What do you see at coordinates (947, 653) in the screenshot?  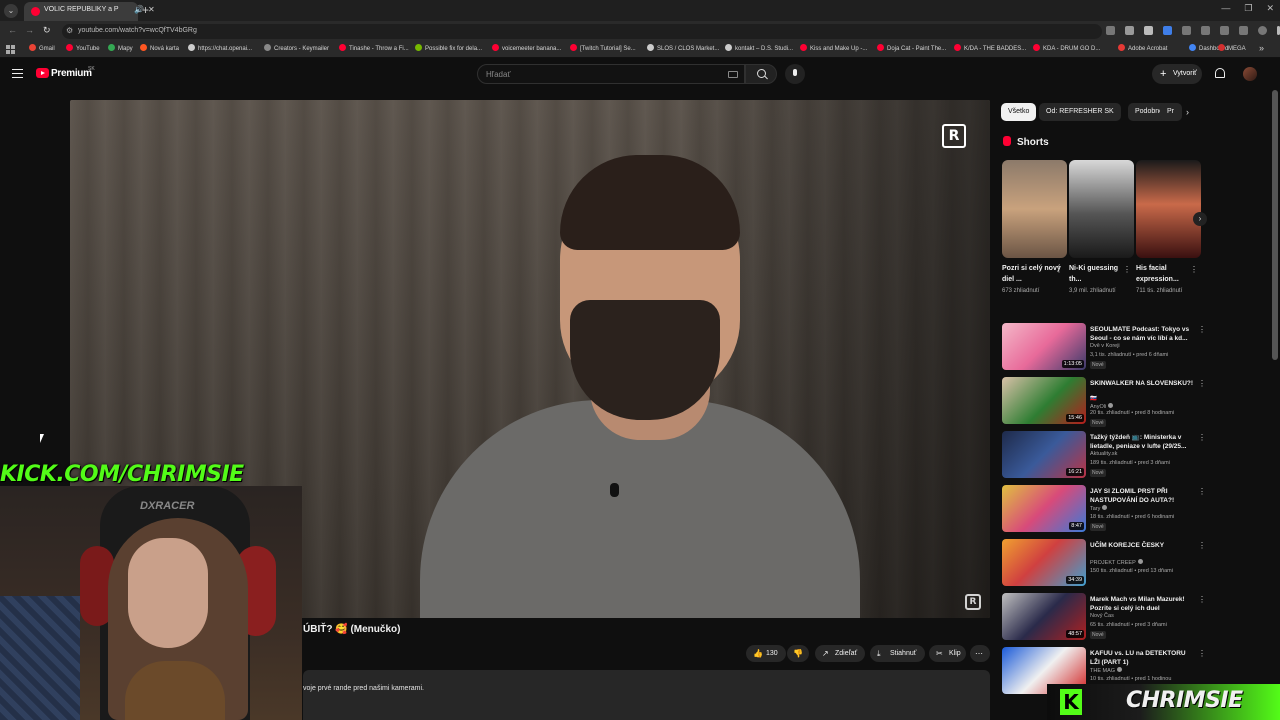 I see `clip-button: ✂ Klip` at bounding box center [947, 653].